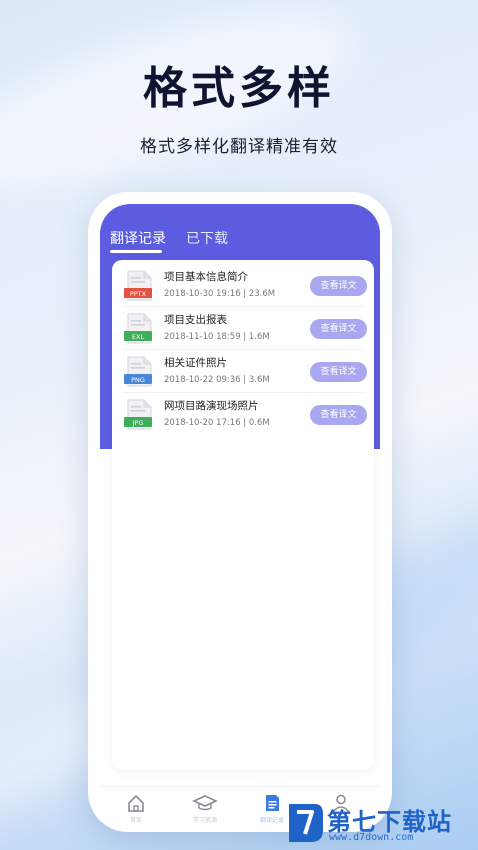 Image resolution: width=478 pixels, height=850 pixels. What do you see at coordinates (138, 285) in the screenshot?
I see `pptx-file-icon: PPTX` at bounding box center [138, 285].